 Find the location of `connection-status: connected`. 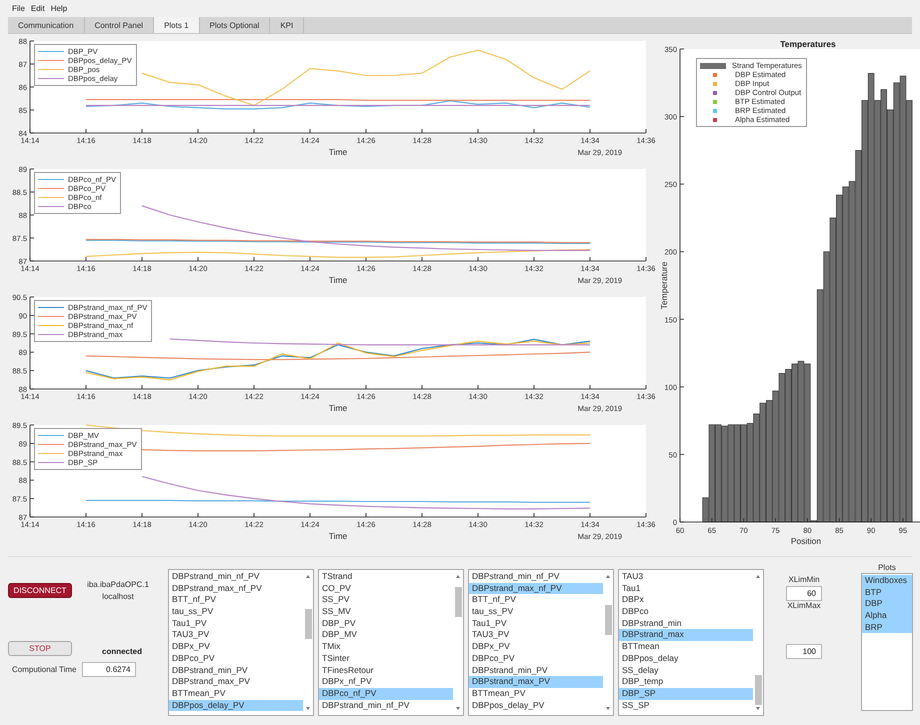

connection-status: connected is located at coordinates (122, 651).